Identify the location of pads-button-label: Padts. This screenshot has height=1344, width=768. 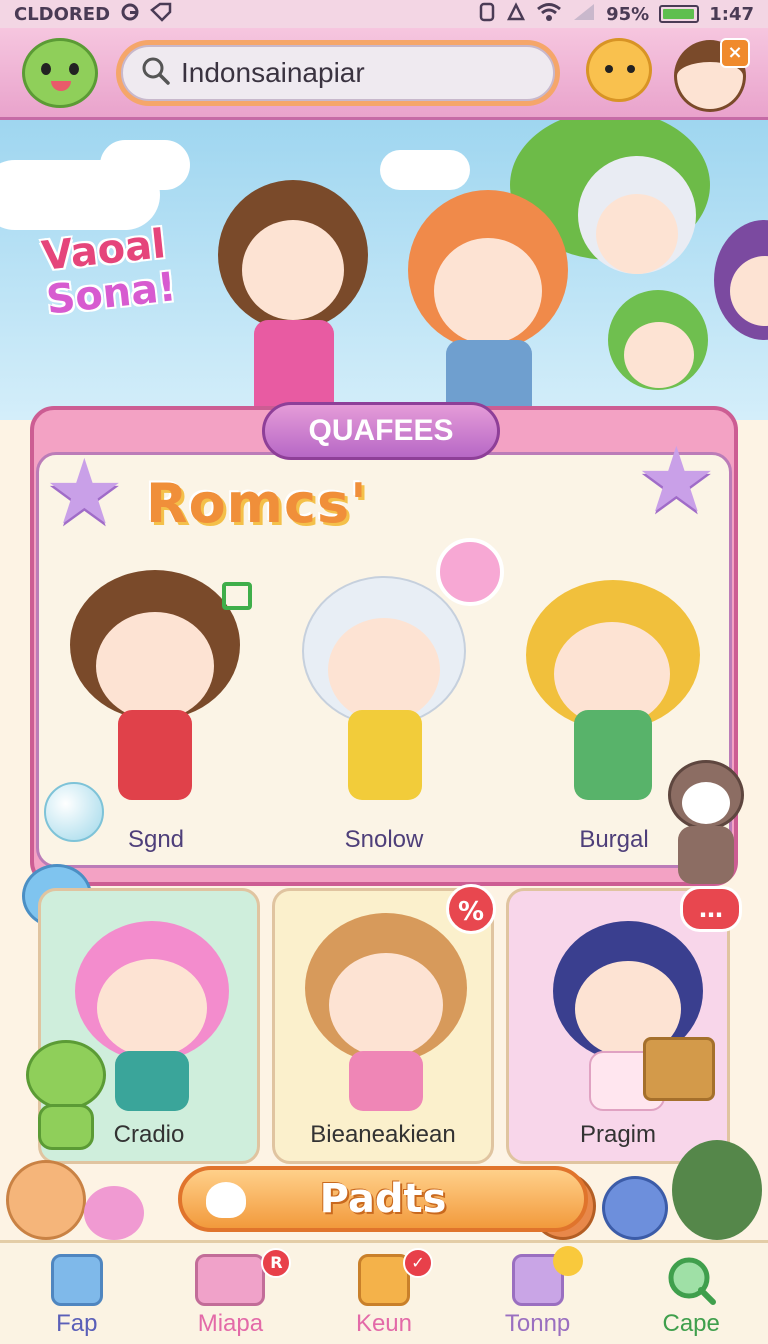
(383, 1199).